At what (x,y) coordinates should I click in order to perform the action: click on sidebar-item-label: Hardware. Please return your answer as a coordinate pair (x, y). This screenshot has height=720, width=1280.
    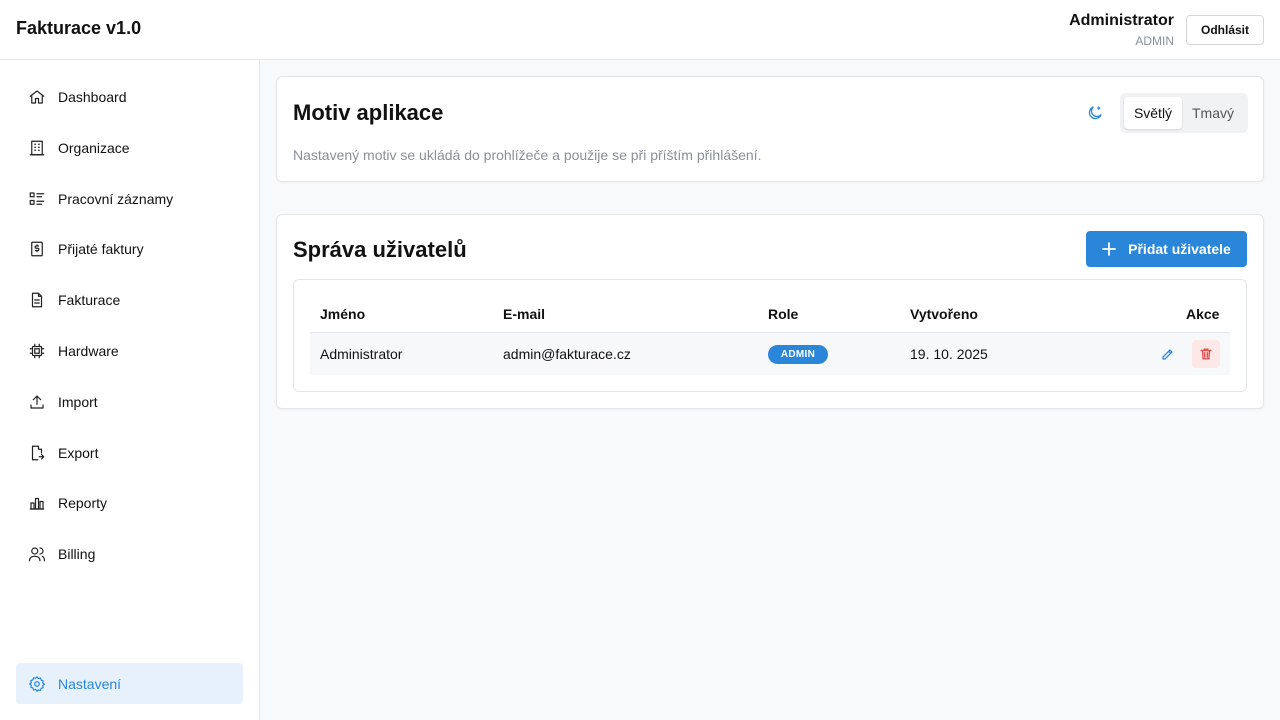
    Looking at the image, I should click on (88, 350).